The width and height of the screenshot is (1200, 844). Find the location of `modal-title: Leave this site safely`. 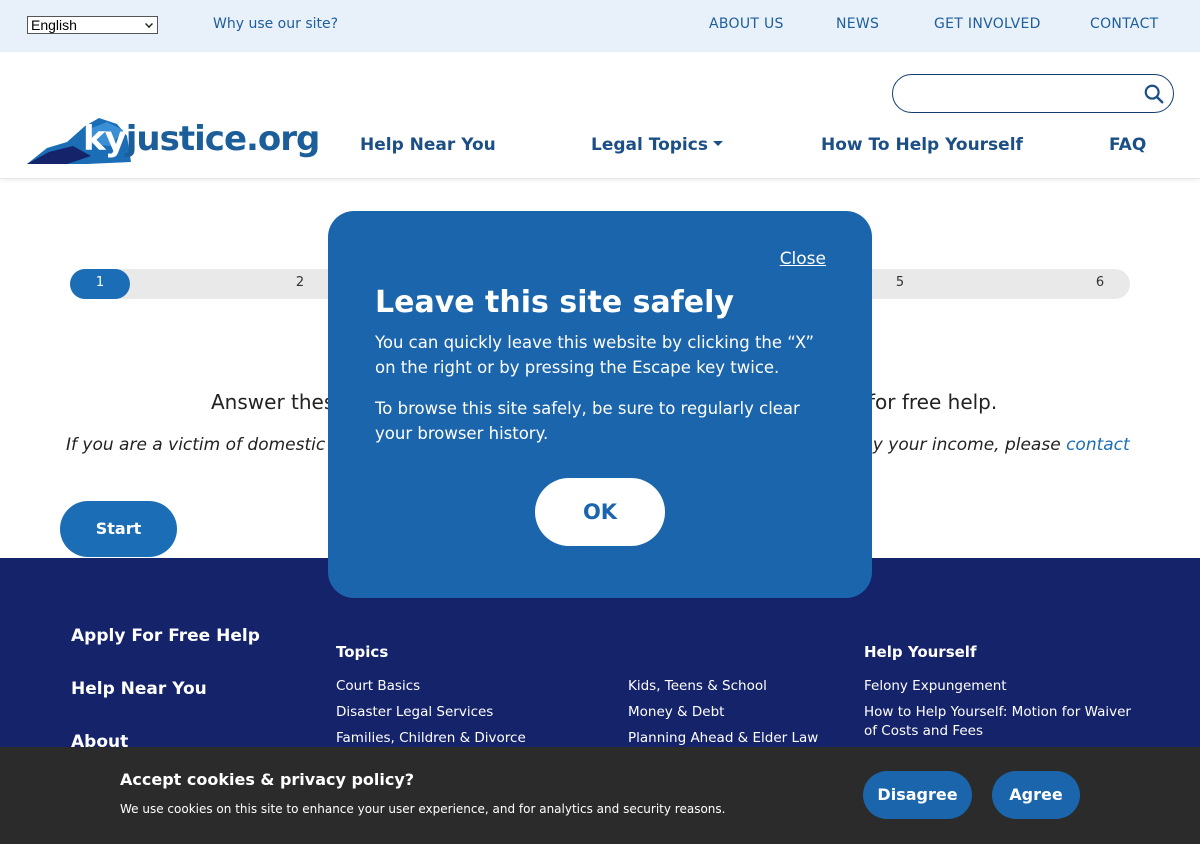

modal-title: Leave this site safely is located at coordinates (554, 302).